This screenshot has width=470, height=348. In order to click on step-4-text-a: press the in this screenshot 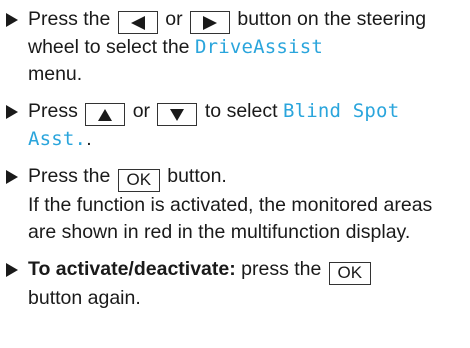, I will do `click(281, 269)`.